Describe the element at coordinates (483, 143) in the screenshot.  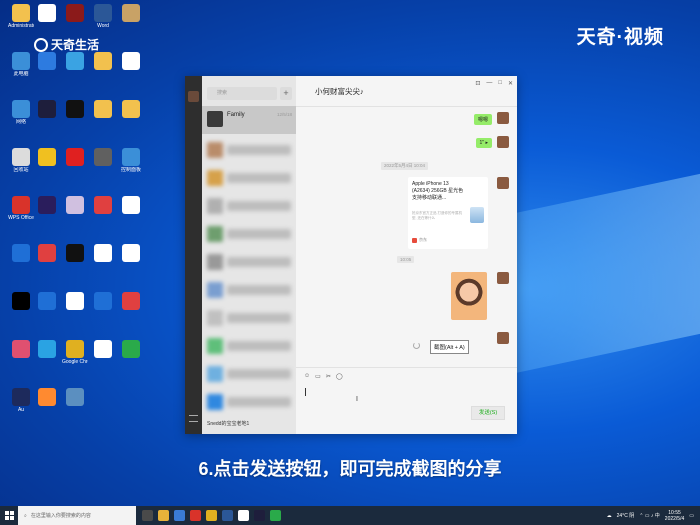
I see `voice-message-bubble: 1" ▸` at that location.